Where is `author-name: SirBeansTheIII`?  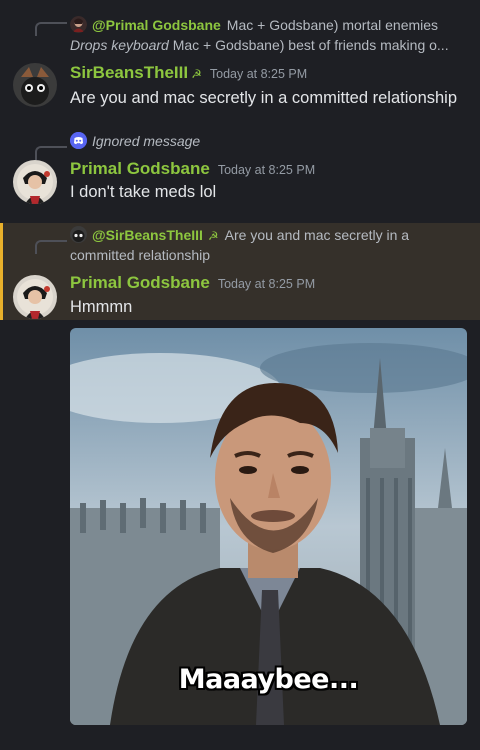
author-name: SirBeansTheIII is located at coordinates (129, 72).